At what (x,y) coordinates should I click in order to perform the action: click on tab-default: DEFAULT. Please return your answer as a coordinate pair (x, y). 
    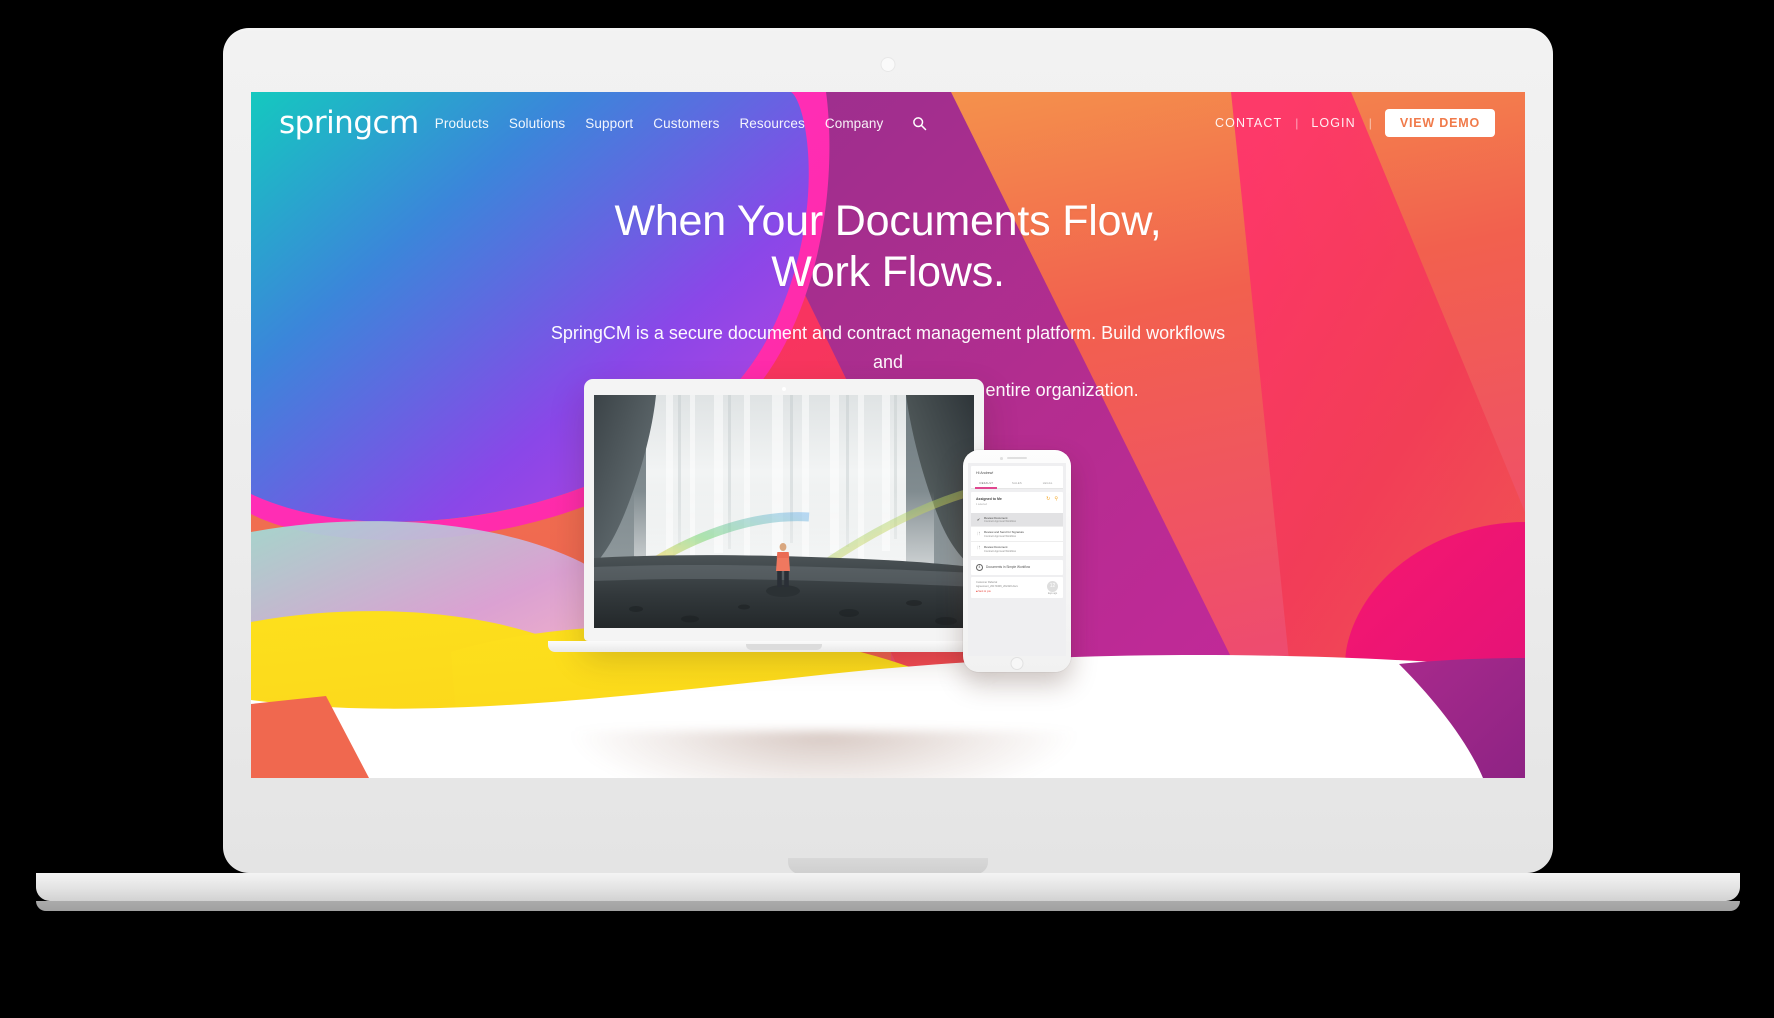
    Looking at the image, I should click on (986, 484).